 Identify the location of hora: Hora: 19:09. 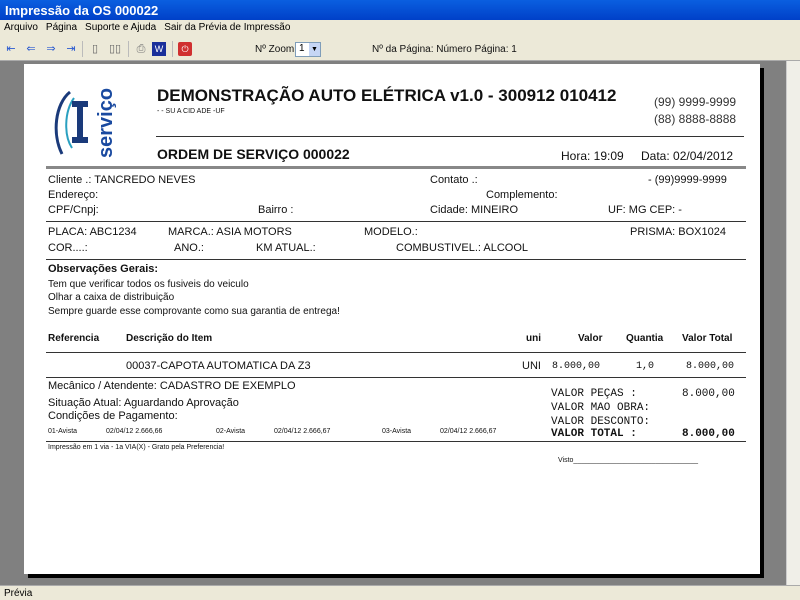
(592, 156).